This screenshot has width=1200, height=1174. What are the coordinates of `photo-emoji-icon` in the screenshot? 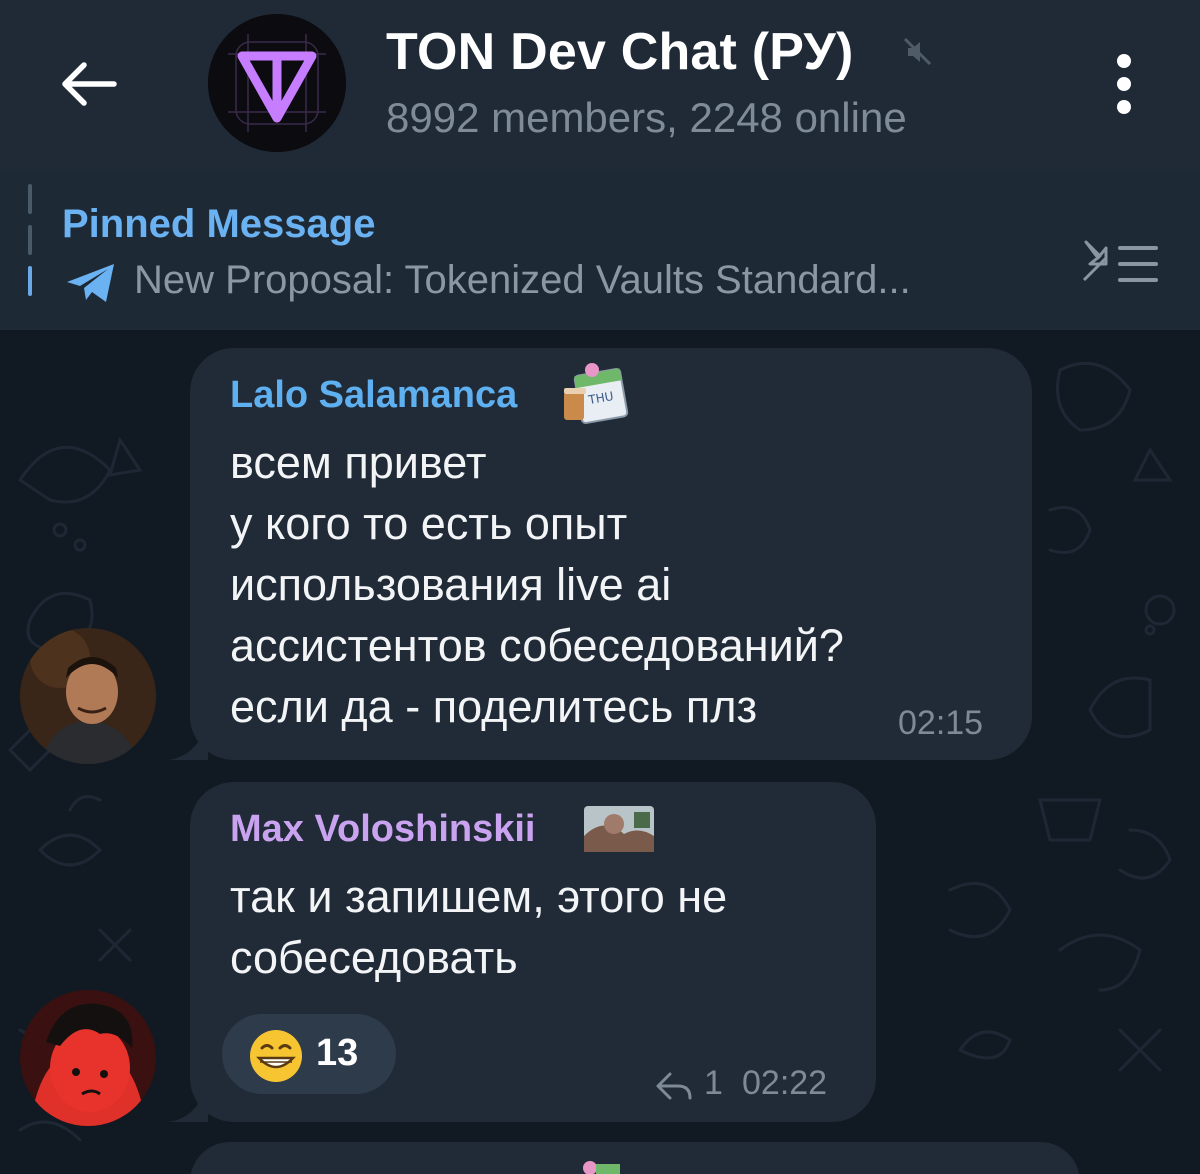 It's located at (619, 829).